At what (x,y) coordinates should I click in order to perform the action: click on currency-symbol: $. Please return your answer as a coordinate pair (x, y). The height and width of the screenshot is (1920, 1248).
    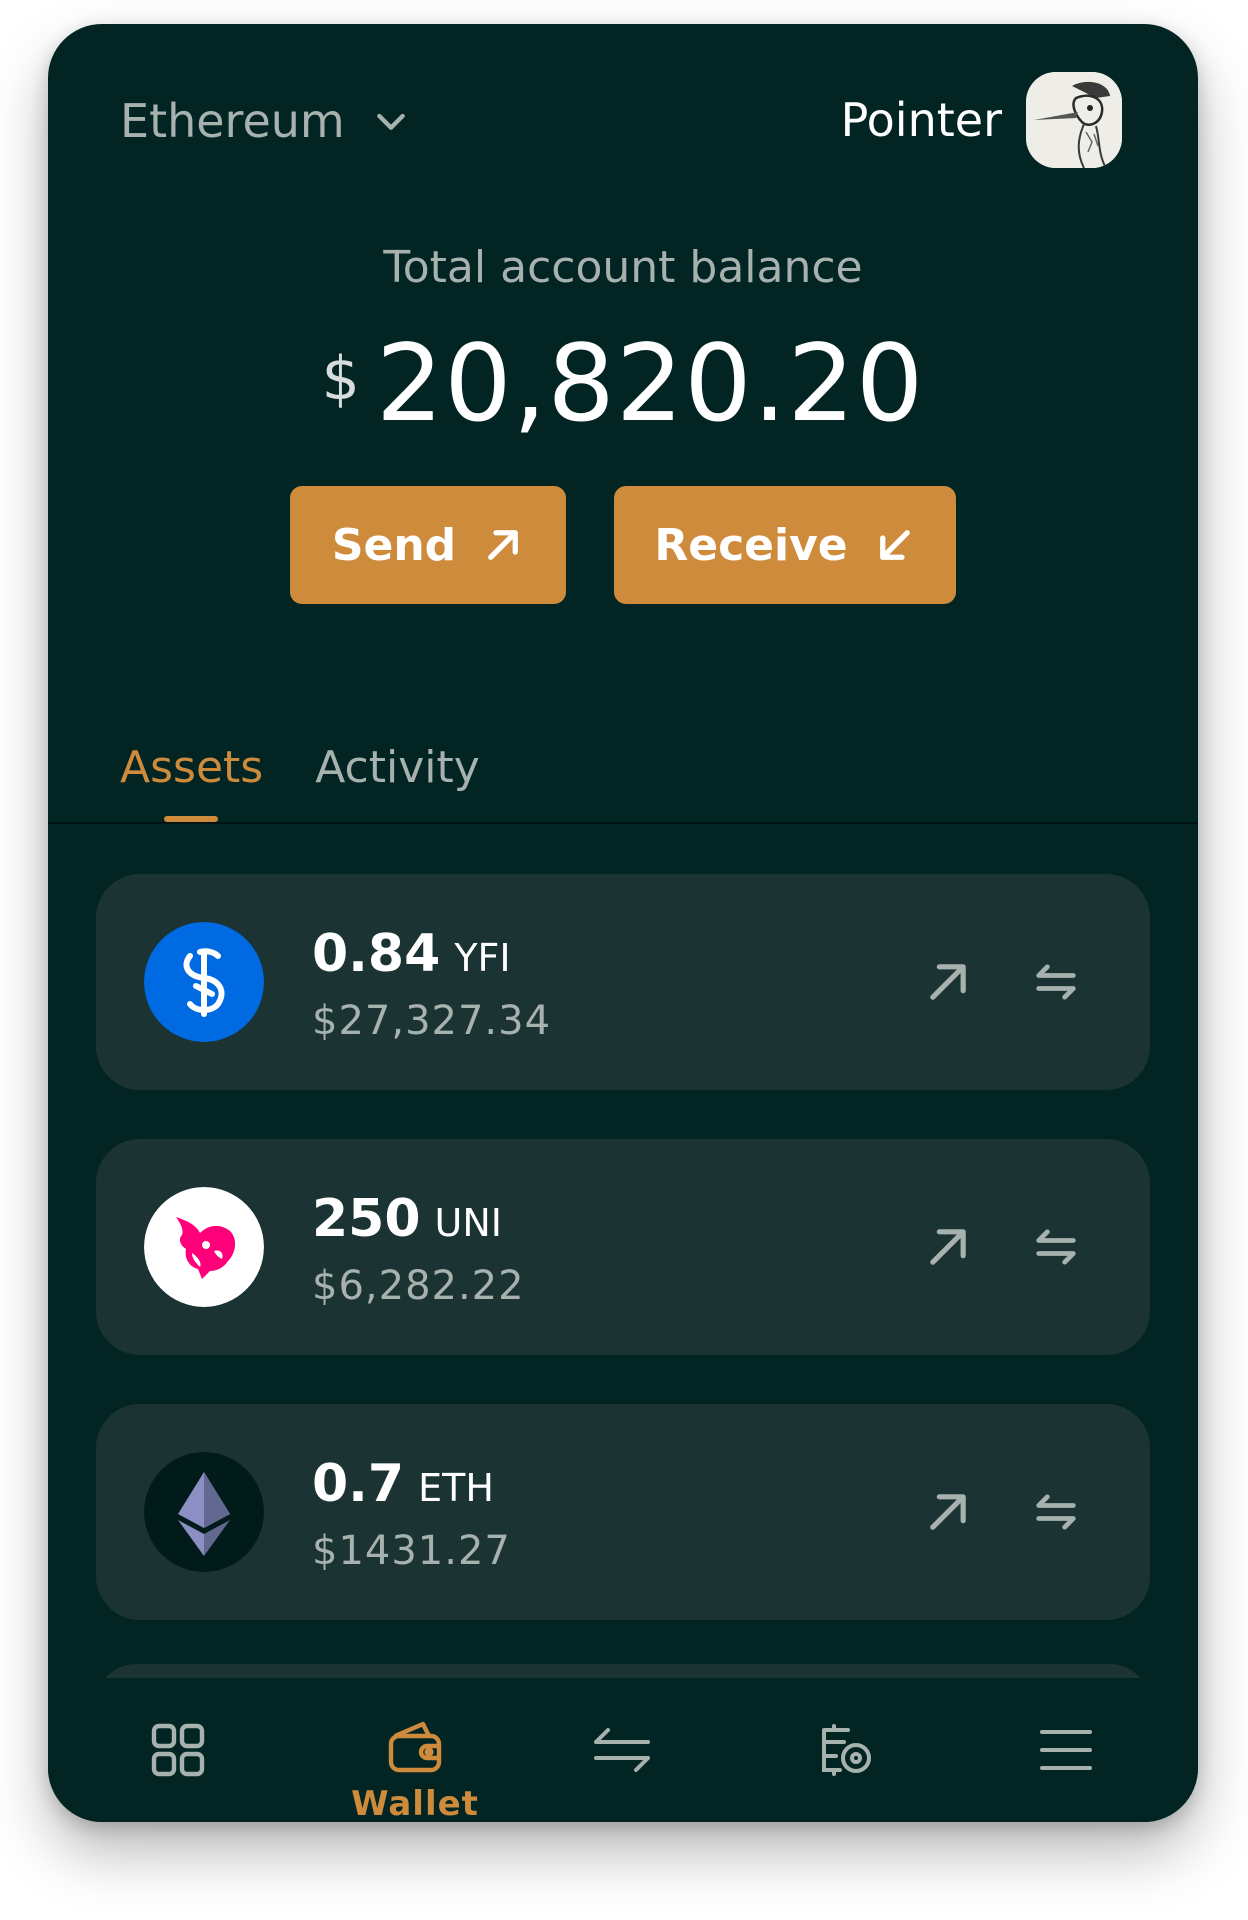
    Looking at the image, I should click on (340, 379).